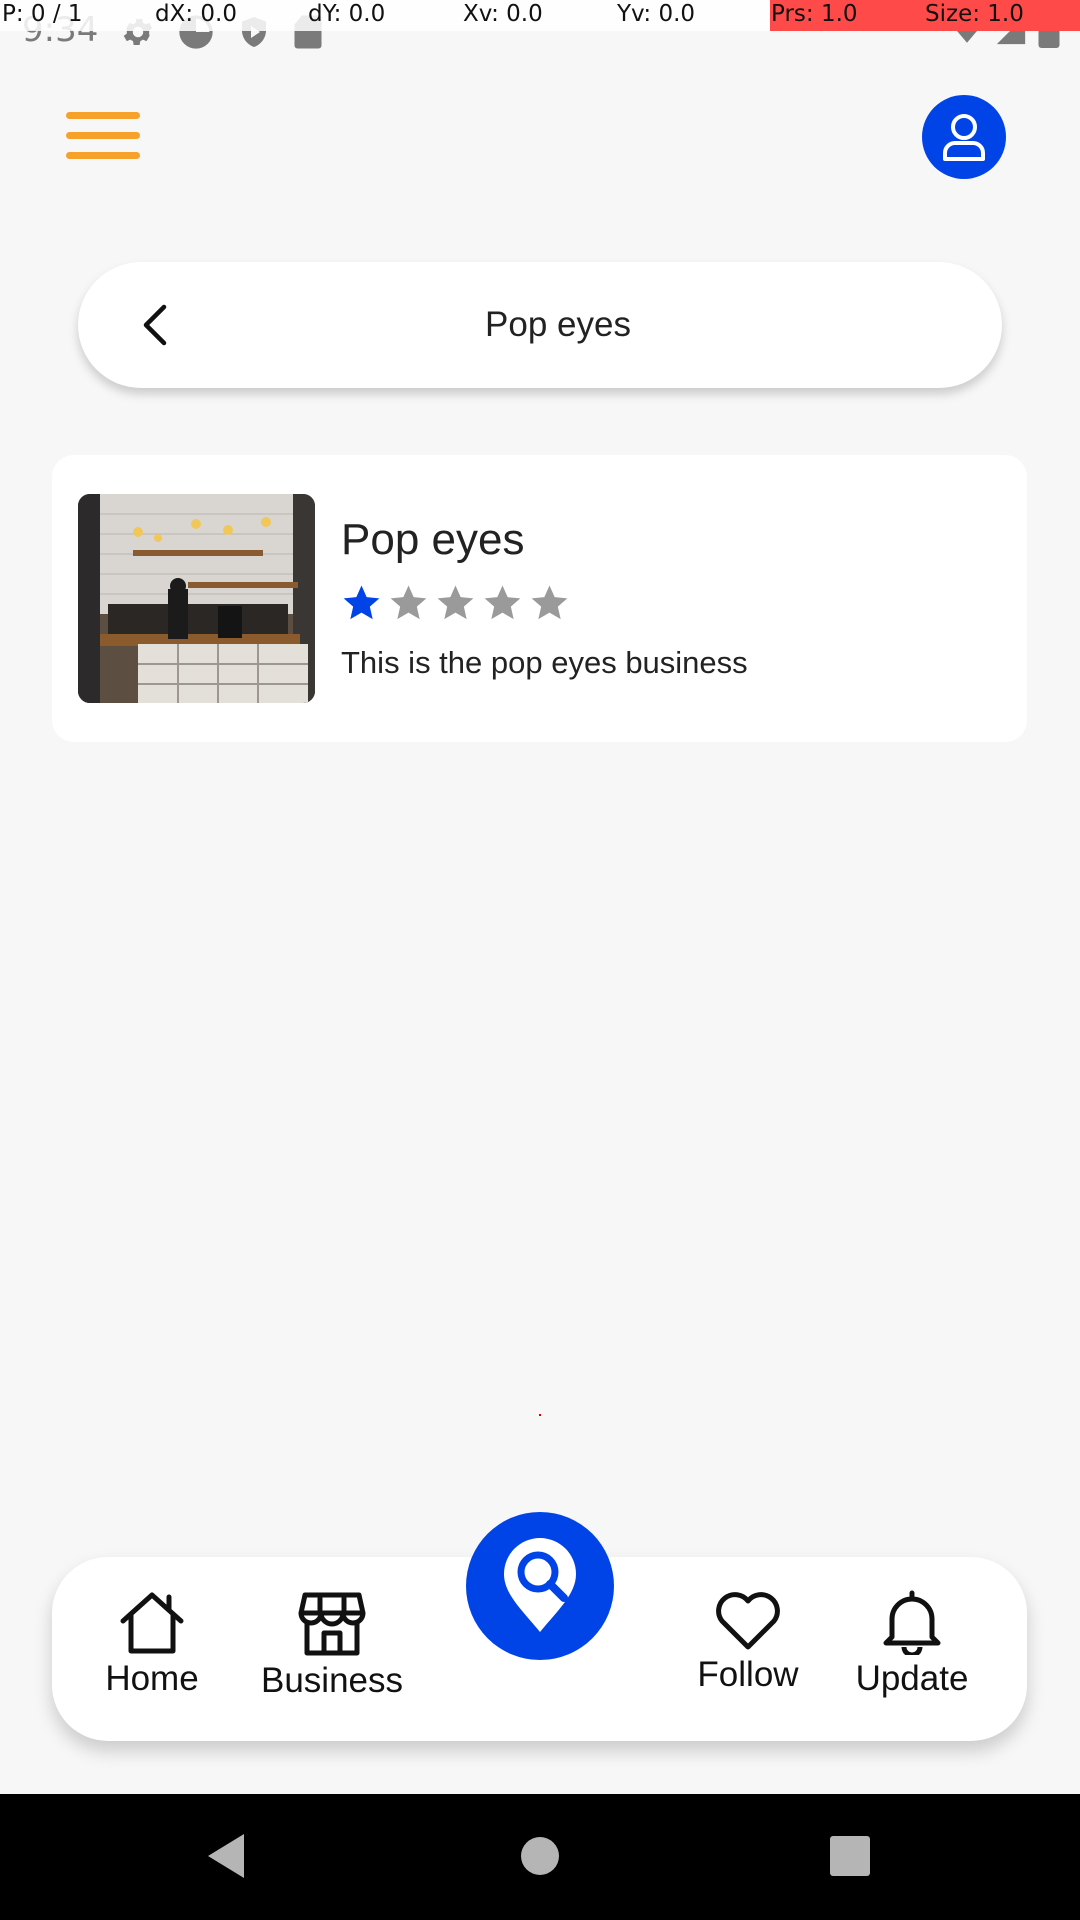 This screenshot has height=1920, width=1080. Describe the element at coordinates (912, 1622) in the screenshot. I see `bell-icon` at that location.